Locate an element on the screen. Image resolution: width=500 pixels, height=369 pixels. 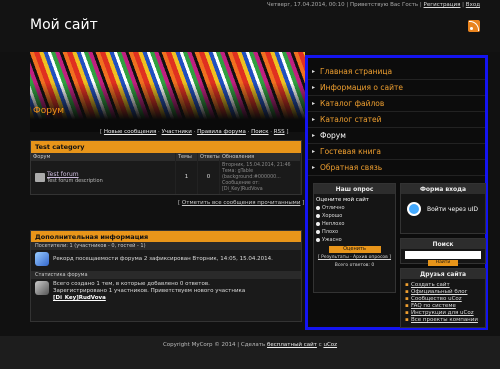
friend-link: Создать сайт is located at coordinates (443, 285).